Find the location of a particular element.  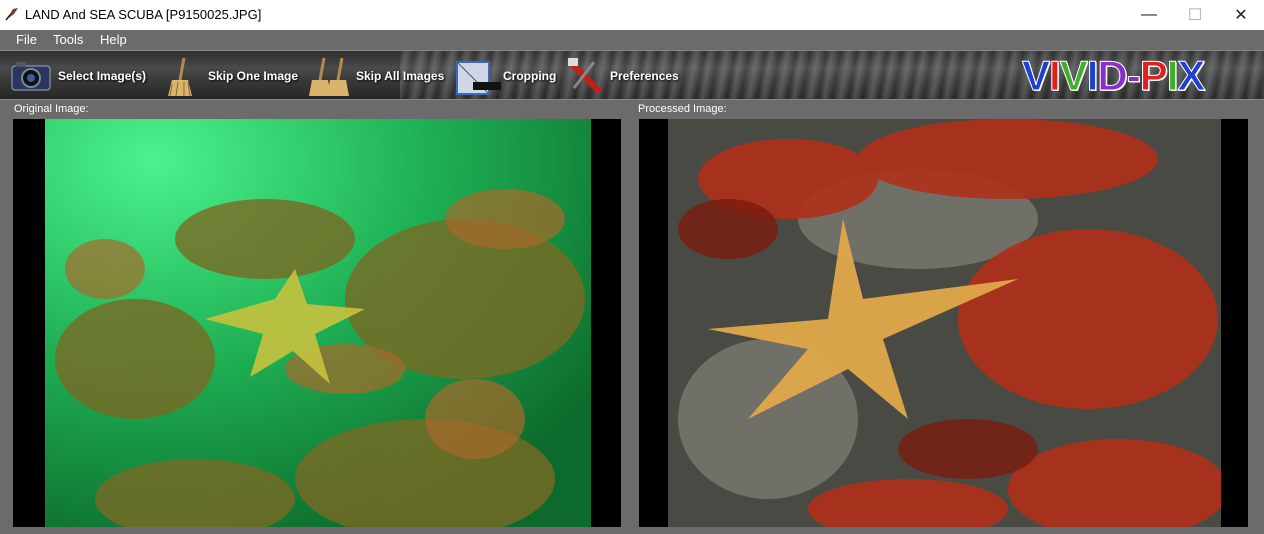

close-button: ✕ is located at coordinates (1241, 15).